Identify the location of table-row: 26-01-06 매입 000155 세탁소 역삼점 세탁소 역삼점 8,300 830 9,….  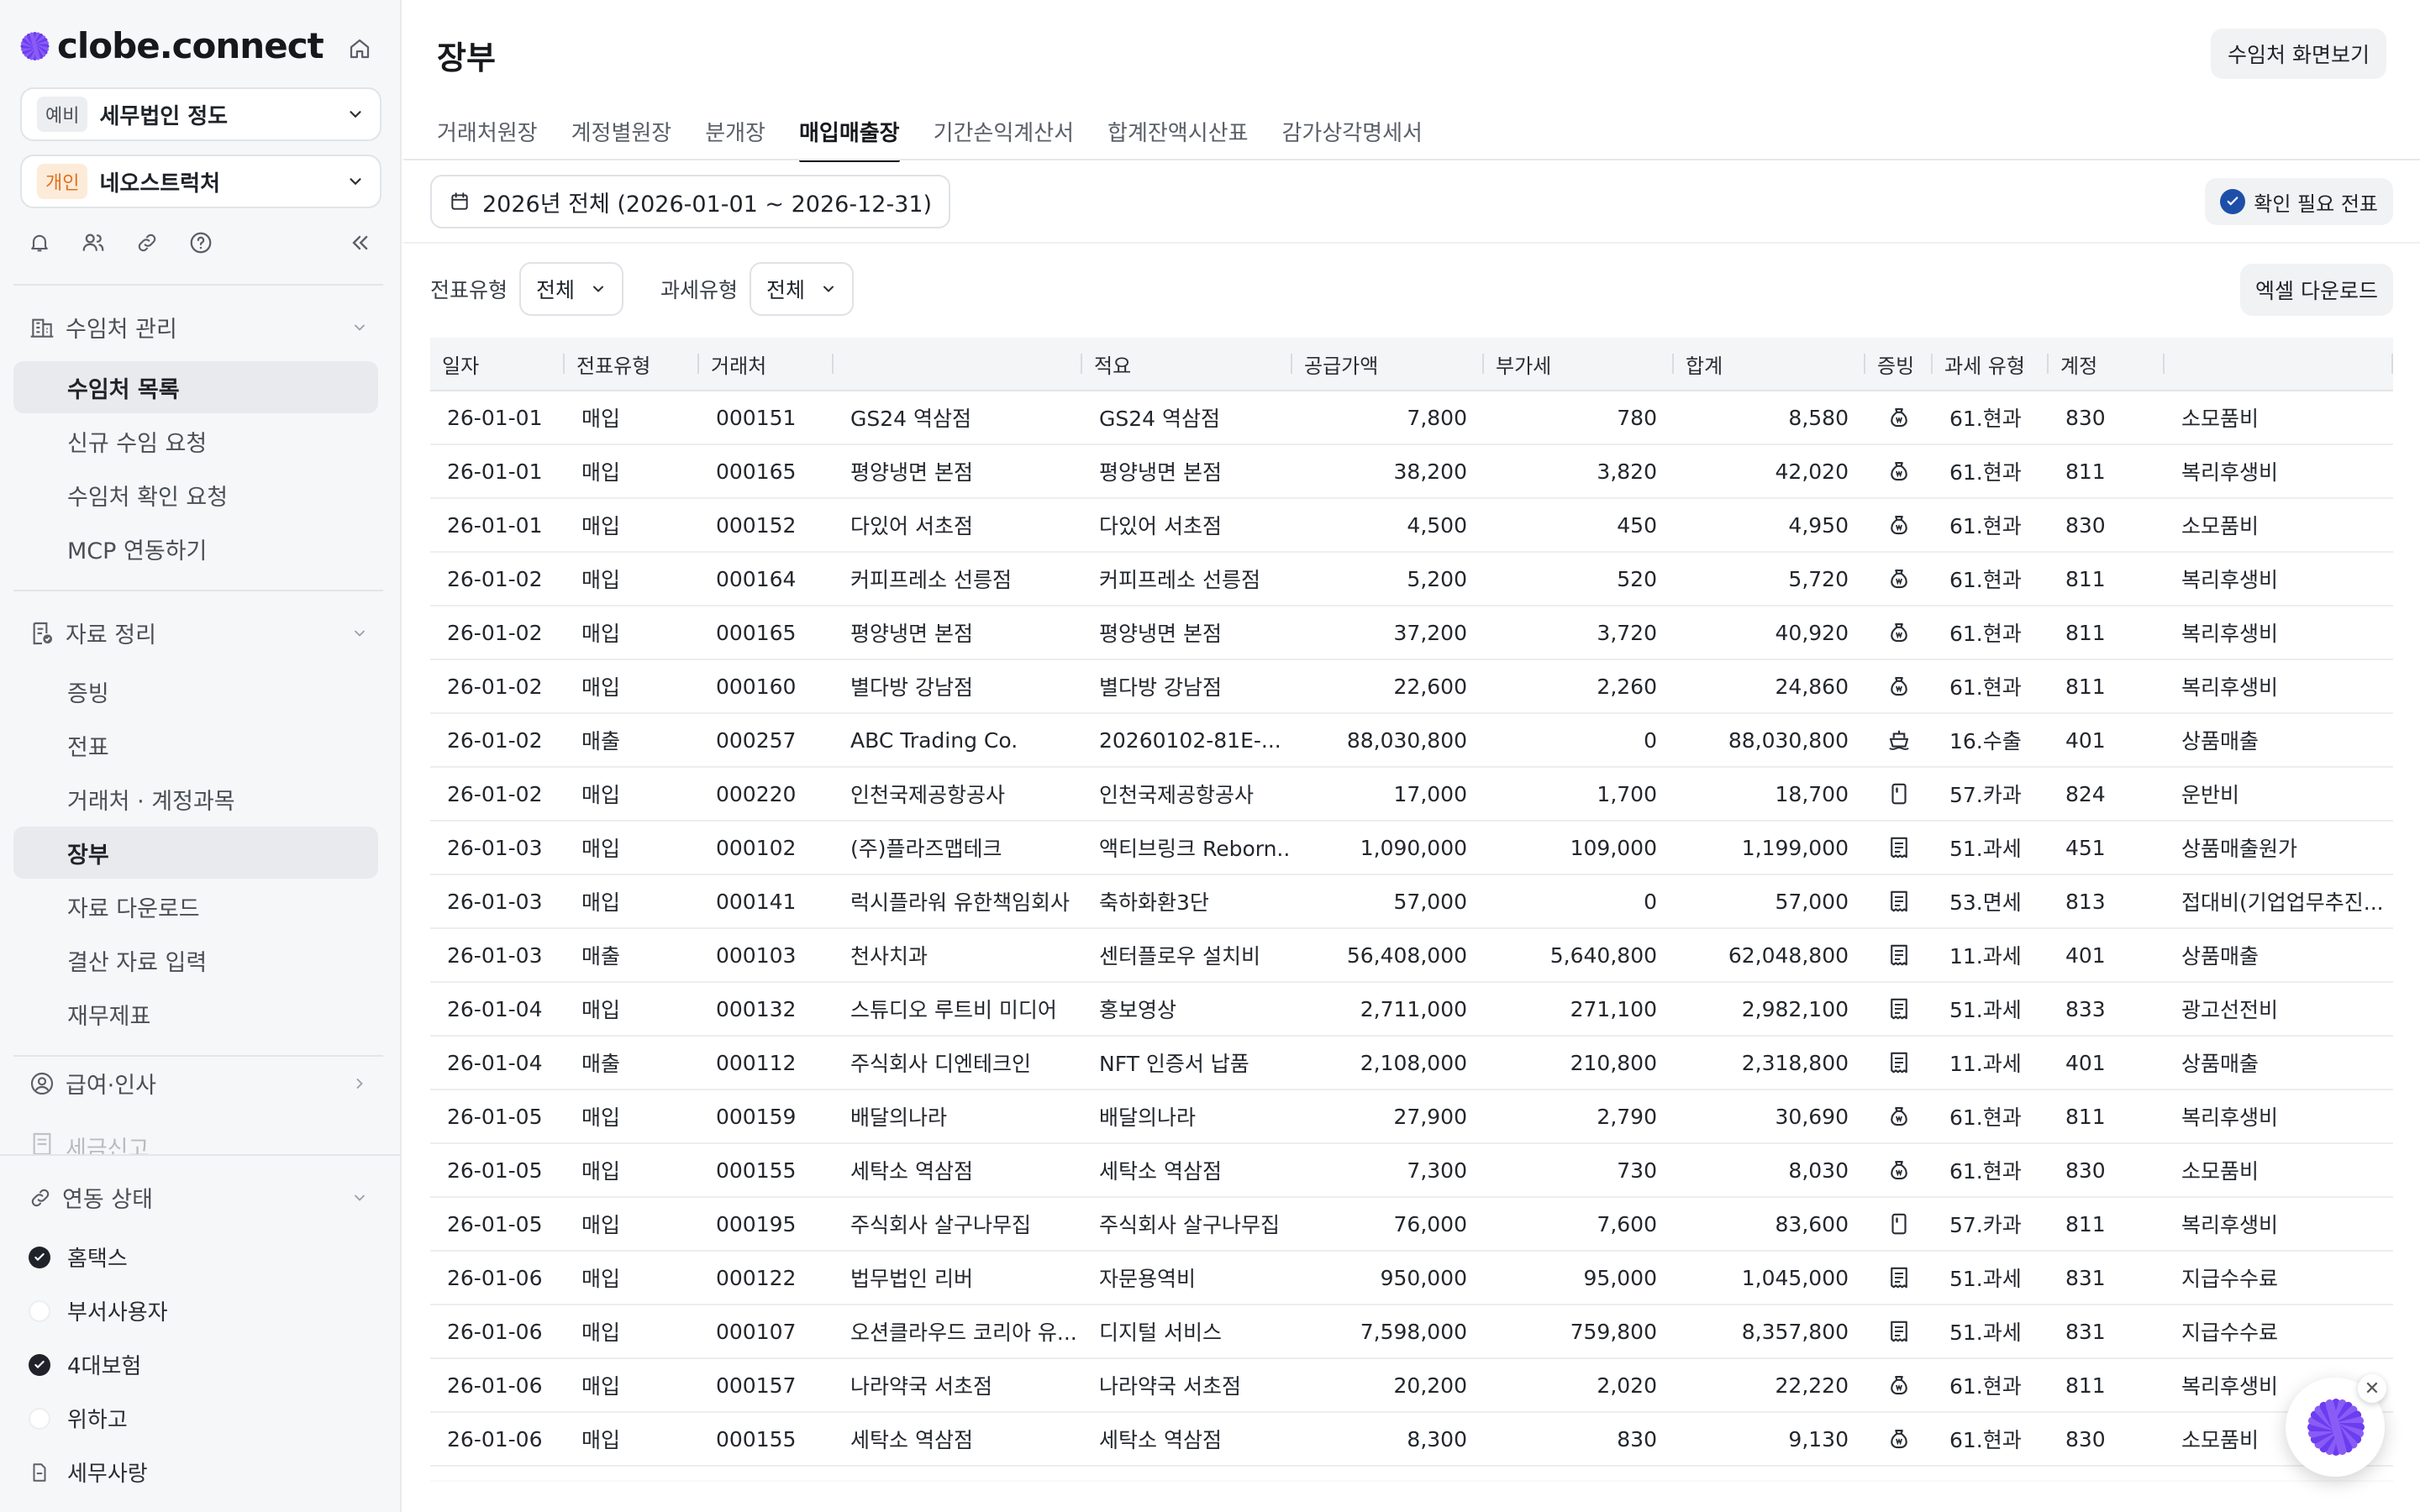
(1411, 1440).